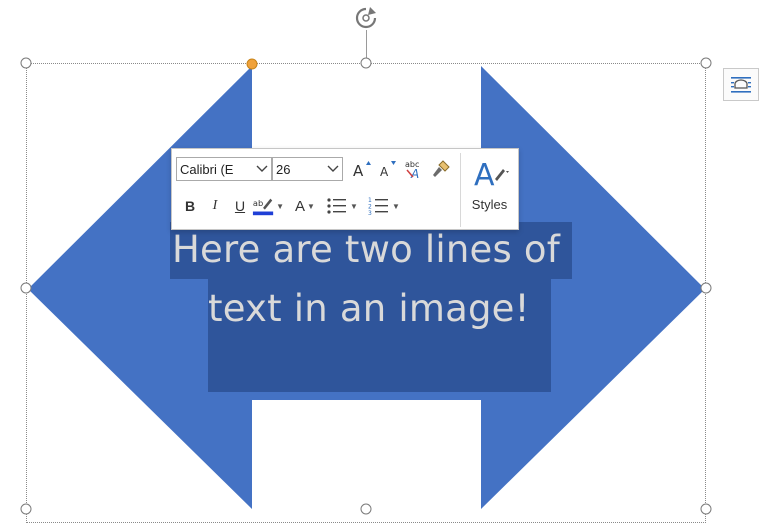  I want to click on mini-toolbar-row-2: B I U ab ▼ A ▼ ▼ 1 2 3 ▼, so click(292, 206).